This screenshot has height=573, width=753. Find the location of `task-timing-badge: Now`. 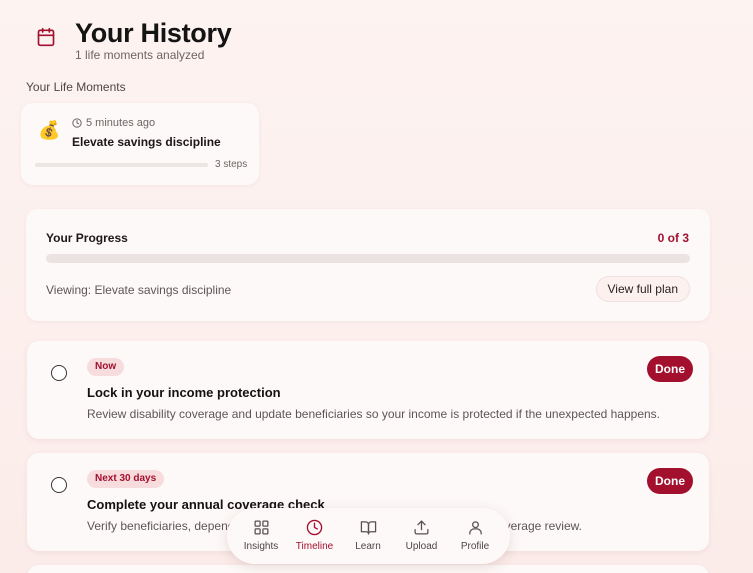

task-timing-badge: Now is located at coordinates (106, 367).